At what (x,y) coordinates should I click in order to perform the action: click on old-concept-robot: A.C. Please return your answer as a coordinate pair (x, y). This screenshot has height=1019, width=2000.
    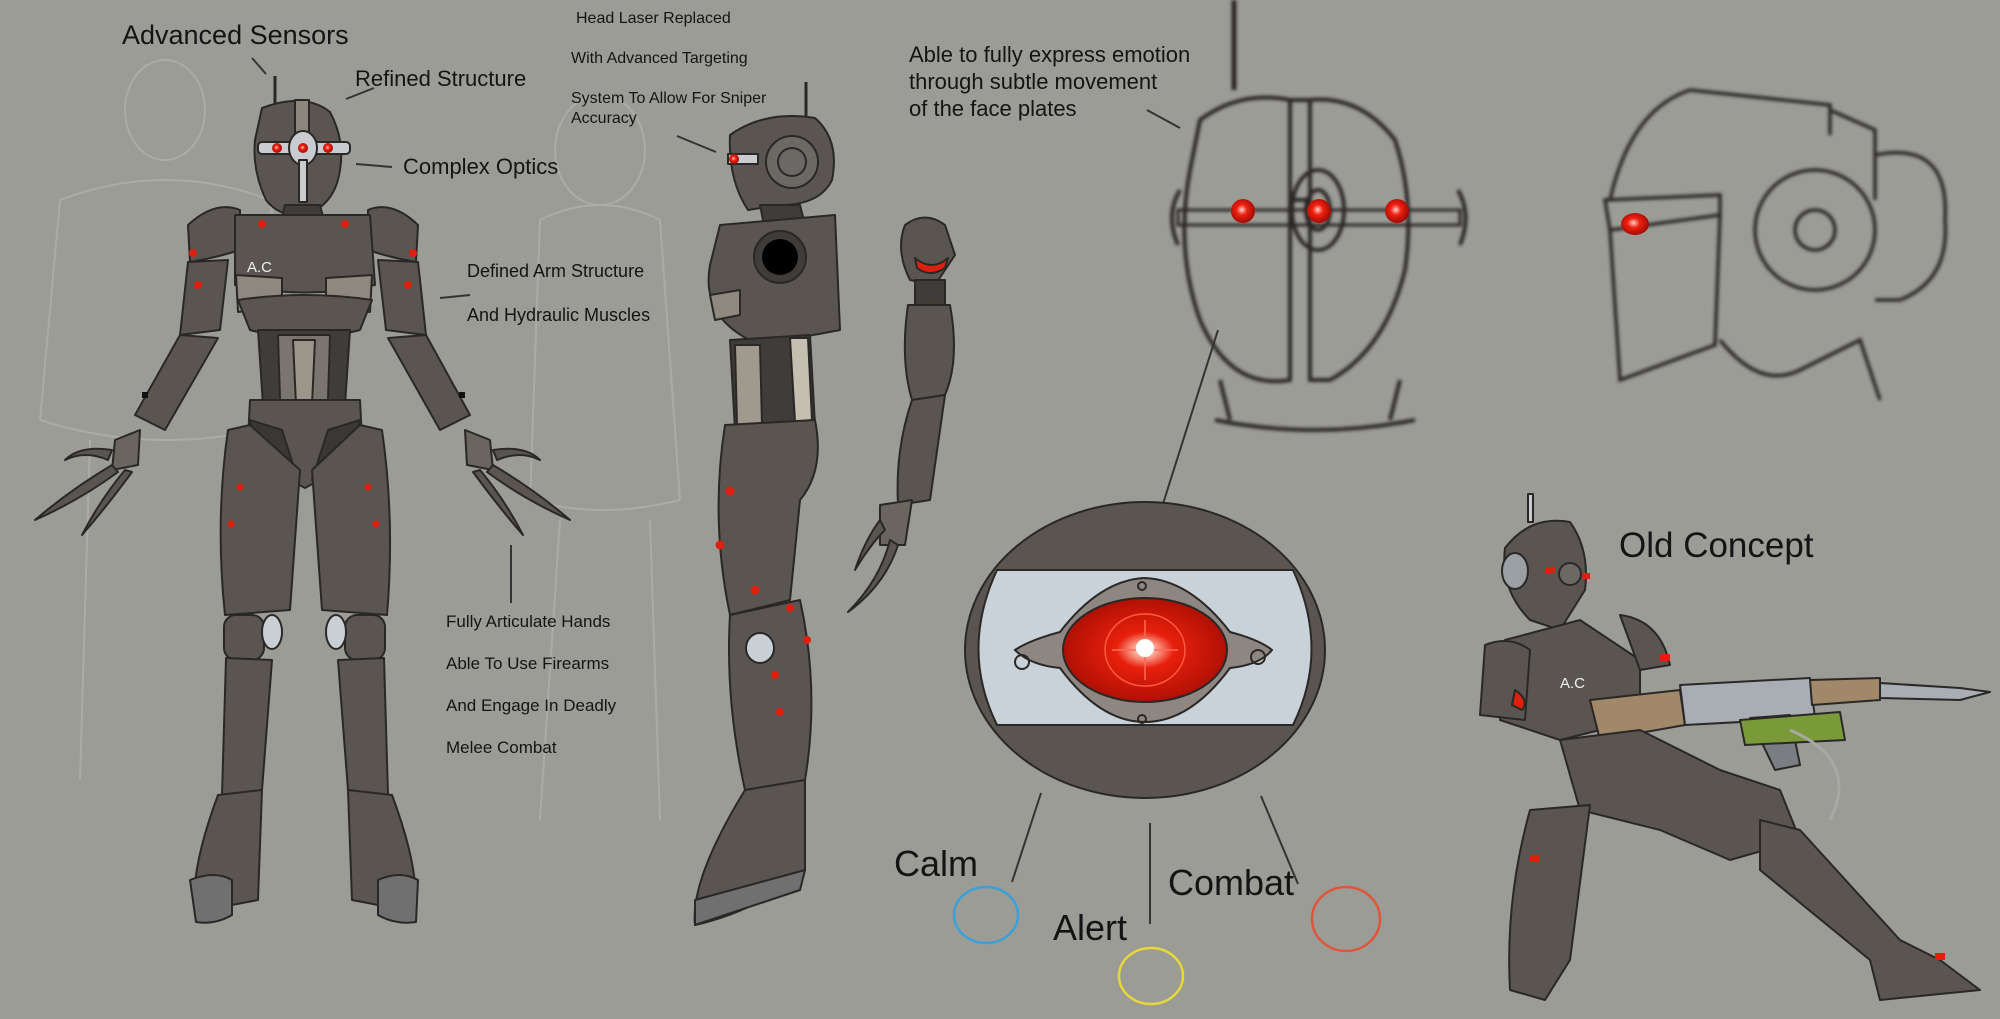
    Looking at the image, I should click on (1735, 747).